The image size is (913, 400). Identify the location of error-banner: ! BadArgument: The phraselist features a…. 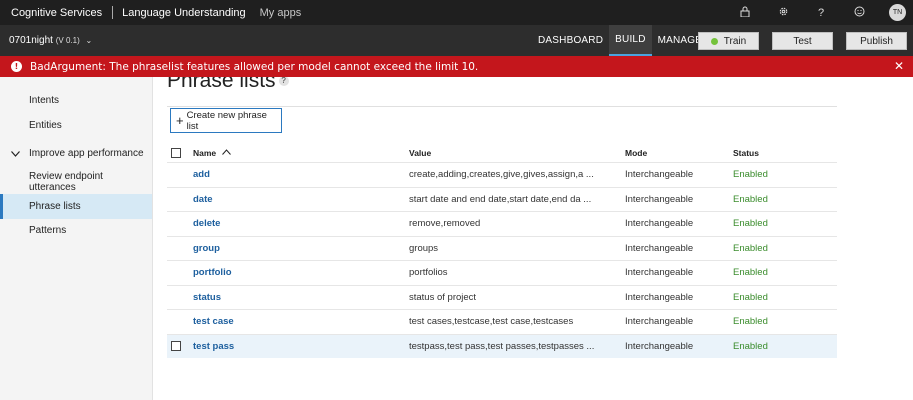
(456, 66).